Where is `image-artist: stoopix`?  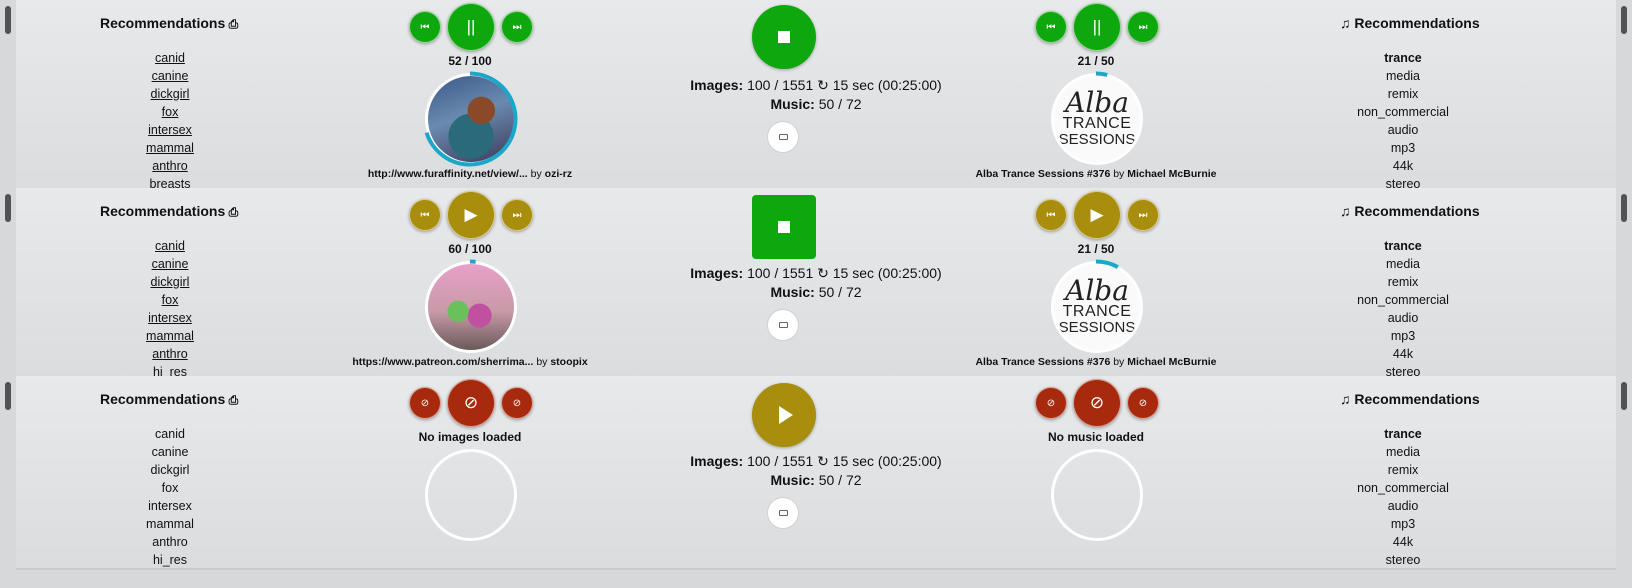 image-artist: stoopix is located at coordinates (568, 362).